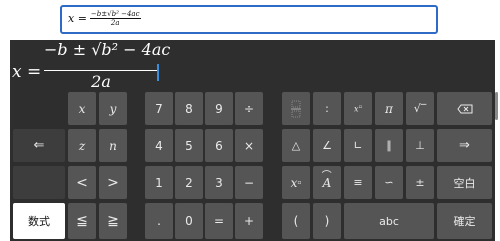 This screenshot has width=500, height=241. I want to click on scrollbar-thumb, so click(496, 106).